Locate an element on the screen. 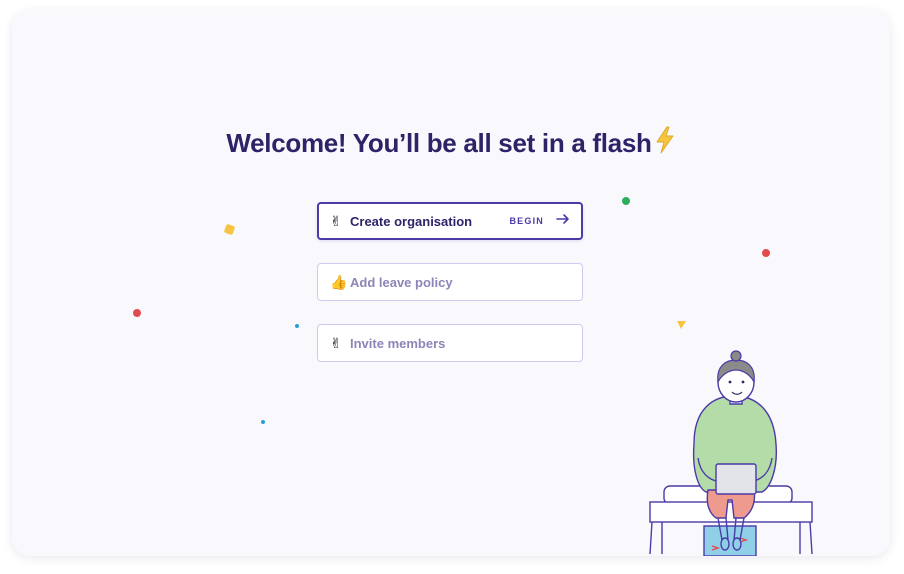 This screenshot has height=574, width=904. confetti-green-dot is located at coordinates (626, 201).